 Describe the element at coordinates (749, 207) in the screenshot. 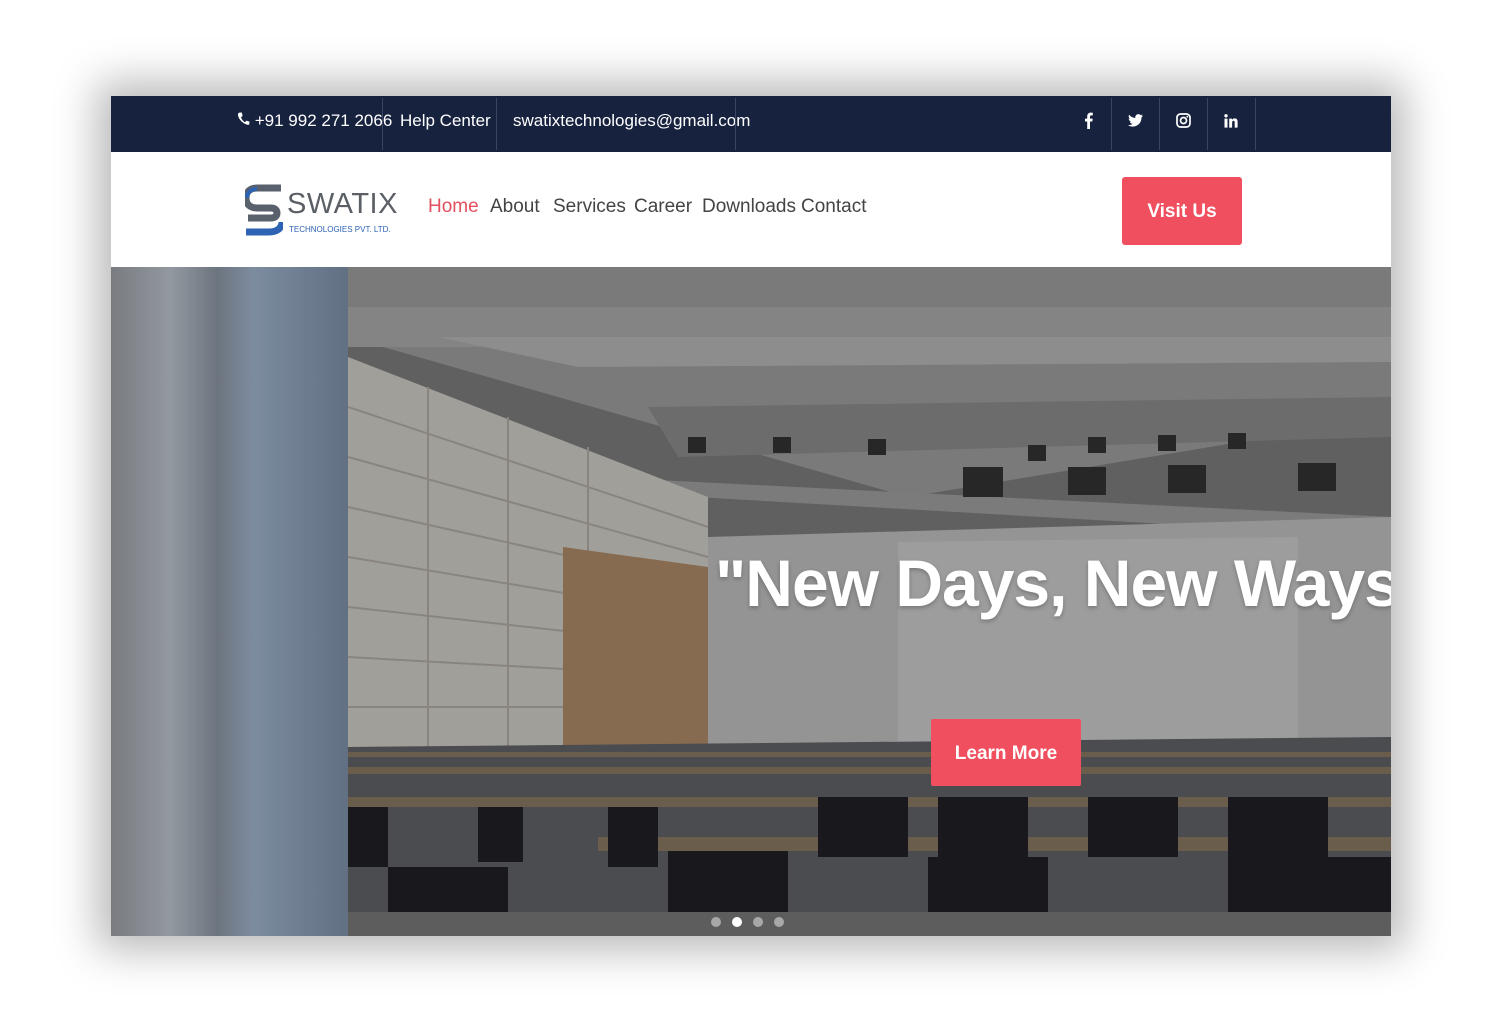

I see `nav-item-downloads: Downloads` at that location.